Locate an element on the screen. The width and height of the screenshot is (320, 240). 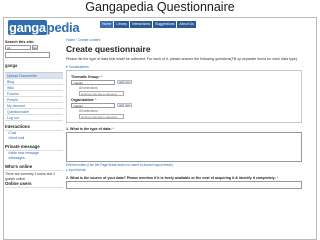
thematic-add-button: add new is located at coordinates (125, 82).